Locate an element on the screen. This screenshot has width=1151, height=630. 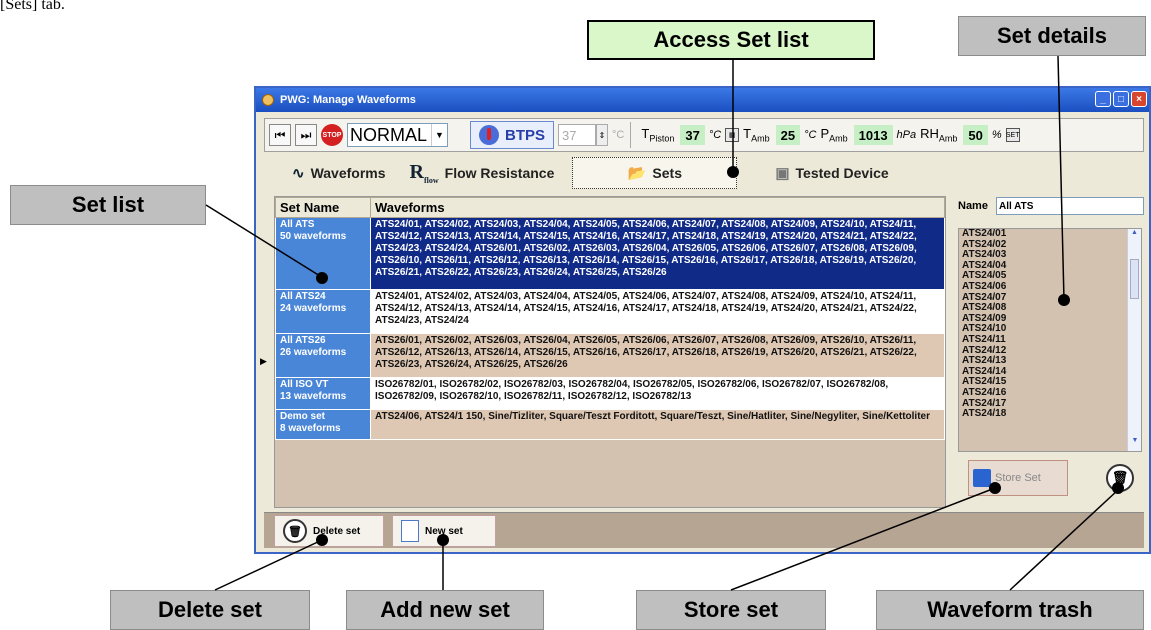
set-name-cell: All ATS 50 waveforms is located at coordinates (323, 253).